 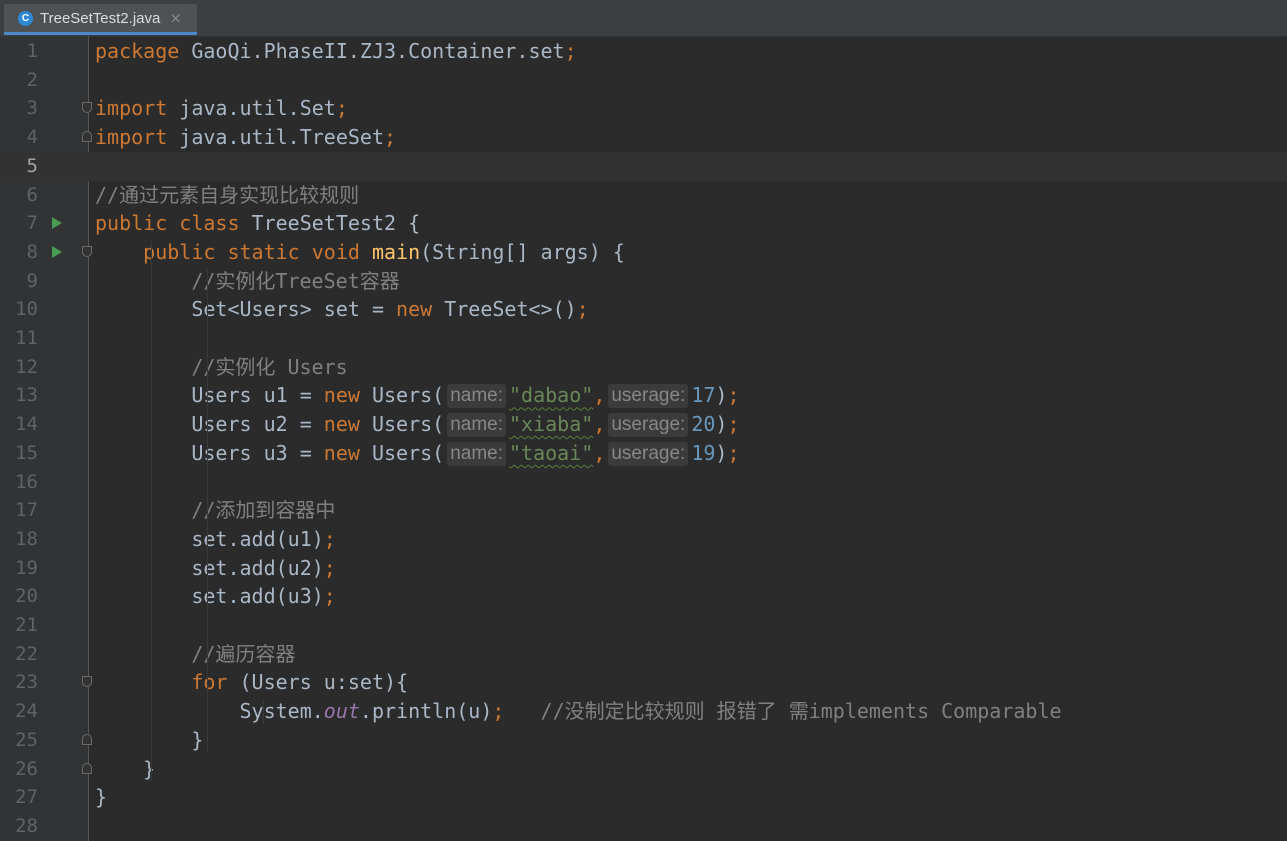 I want to click on code-line: 5, so click(x=643, y=166).